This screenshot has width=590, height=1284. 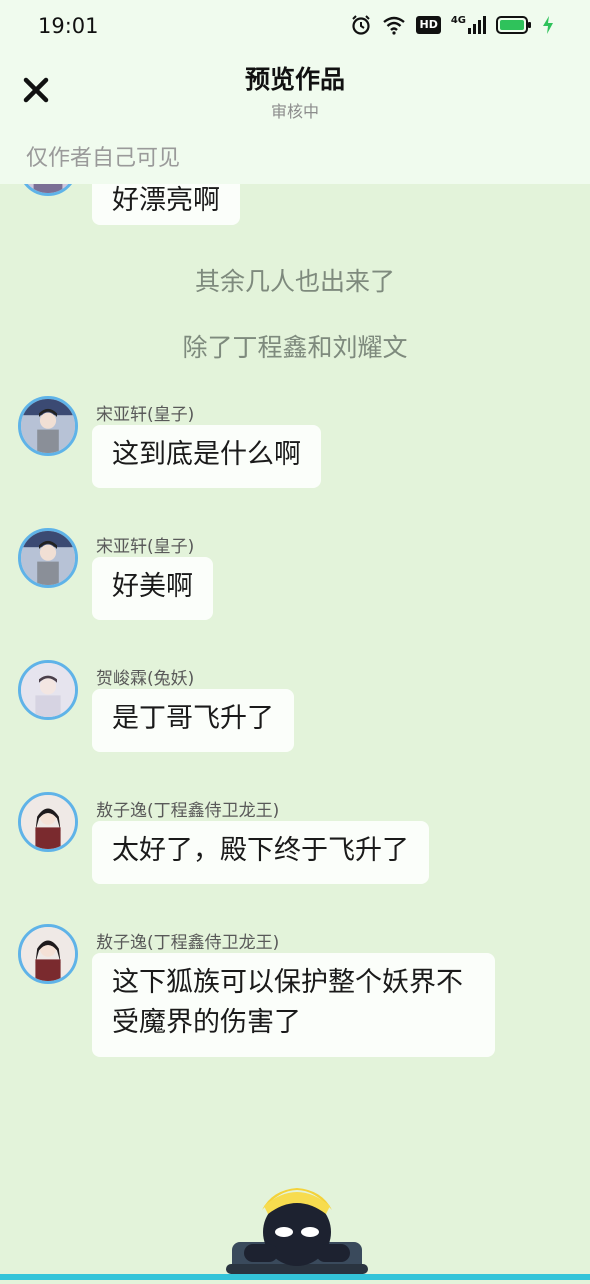 I want to click on message-text: 太好了，殿下终于飞升了, so click(x=260, y=850).